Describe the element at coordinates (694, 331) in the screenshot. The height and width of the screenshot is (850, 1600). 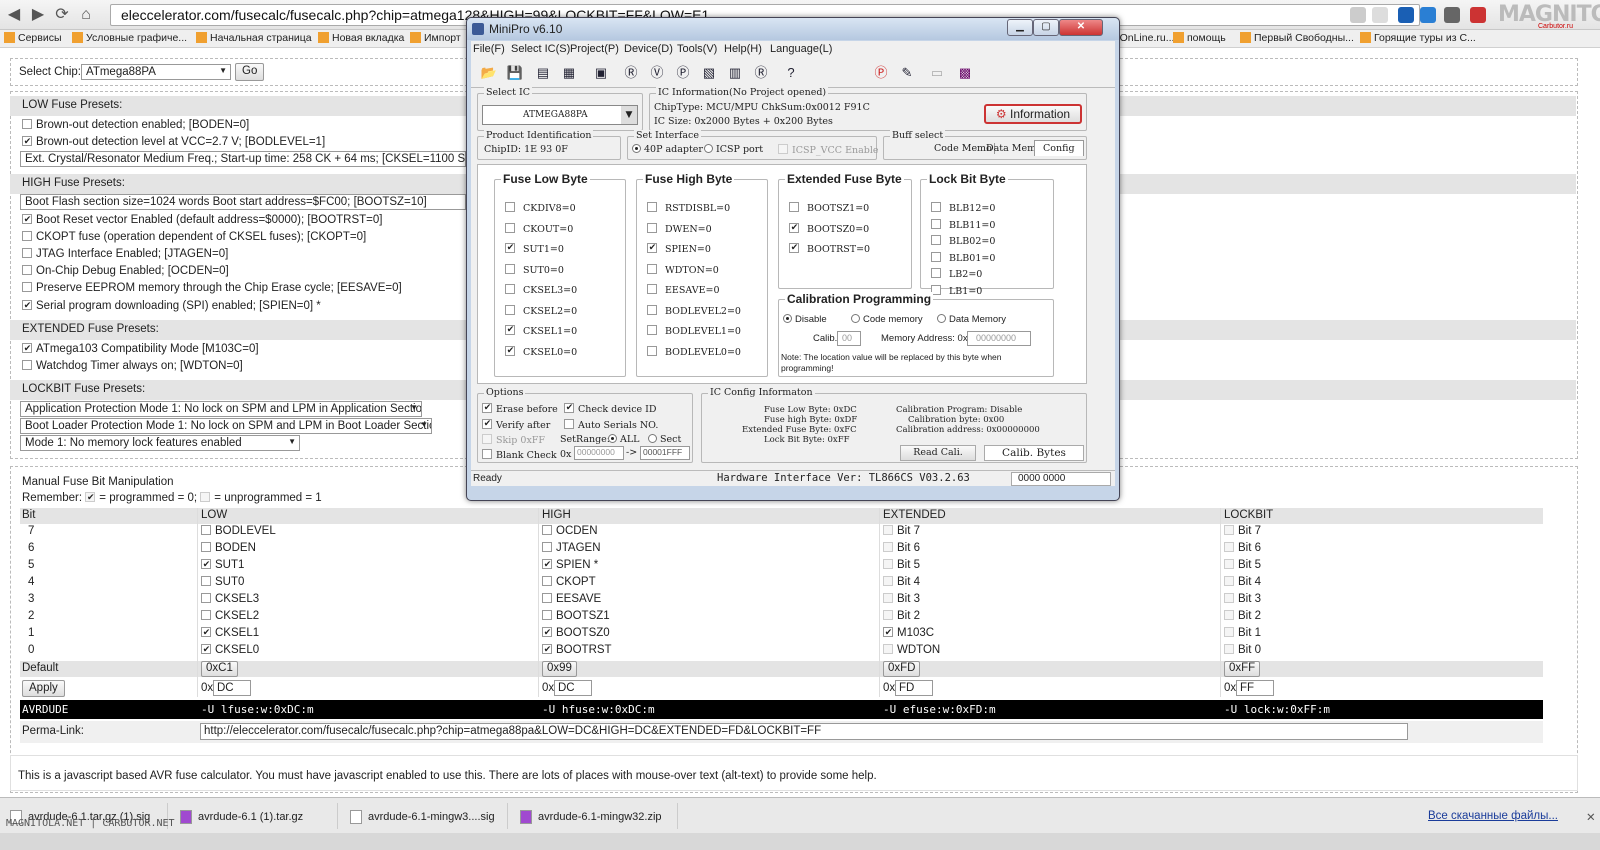
I see `fuse-option: BODLEVEL1=0` at that location.